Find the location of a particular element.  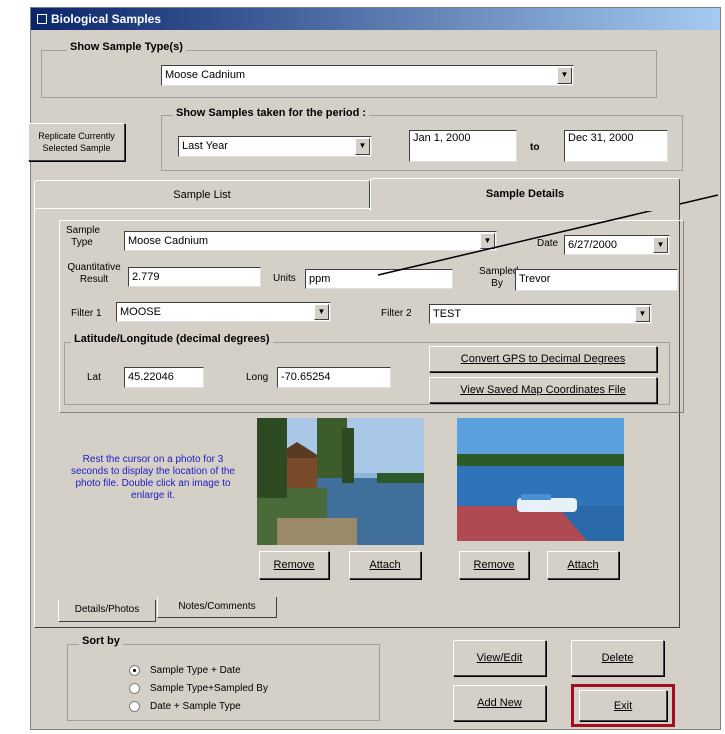

photo1-remove-label: Remove is located at coordinates (294, 565).